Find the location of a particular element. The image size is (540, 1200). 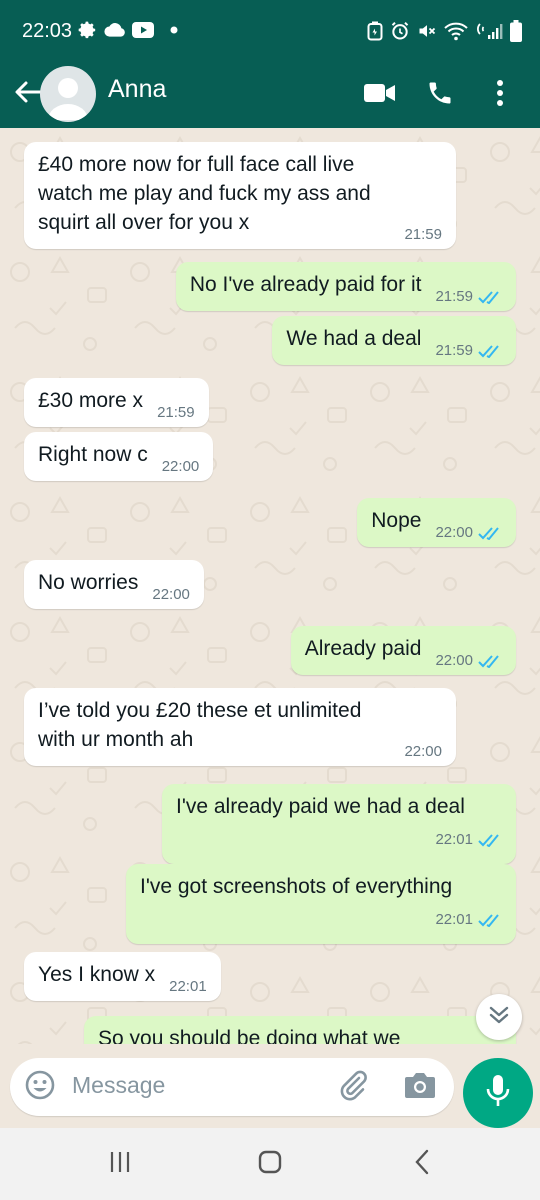

more-vert-icon is located at coordinates (500, 95).